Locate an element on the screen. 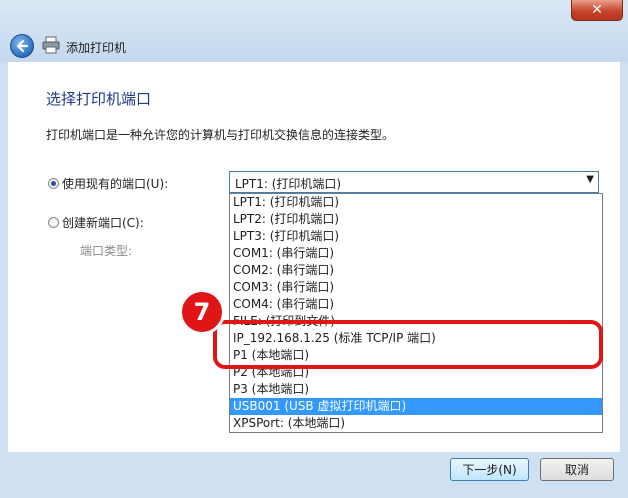 The width and height of the screenshot is (628, 498). dropdown-option: XPSPort: (本地端口) is located at coordinates (416, 423).